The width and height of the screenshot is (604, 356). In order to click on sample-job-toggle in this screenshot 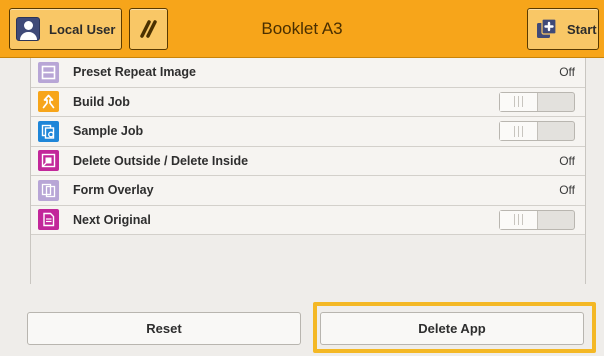, I will do `click(537, 131)`.